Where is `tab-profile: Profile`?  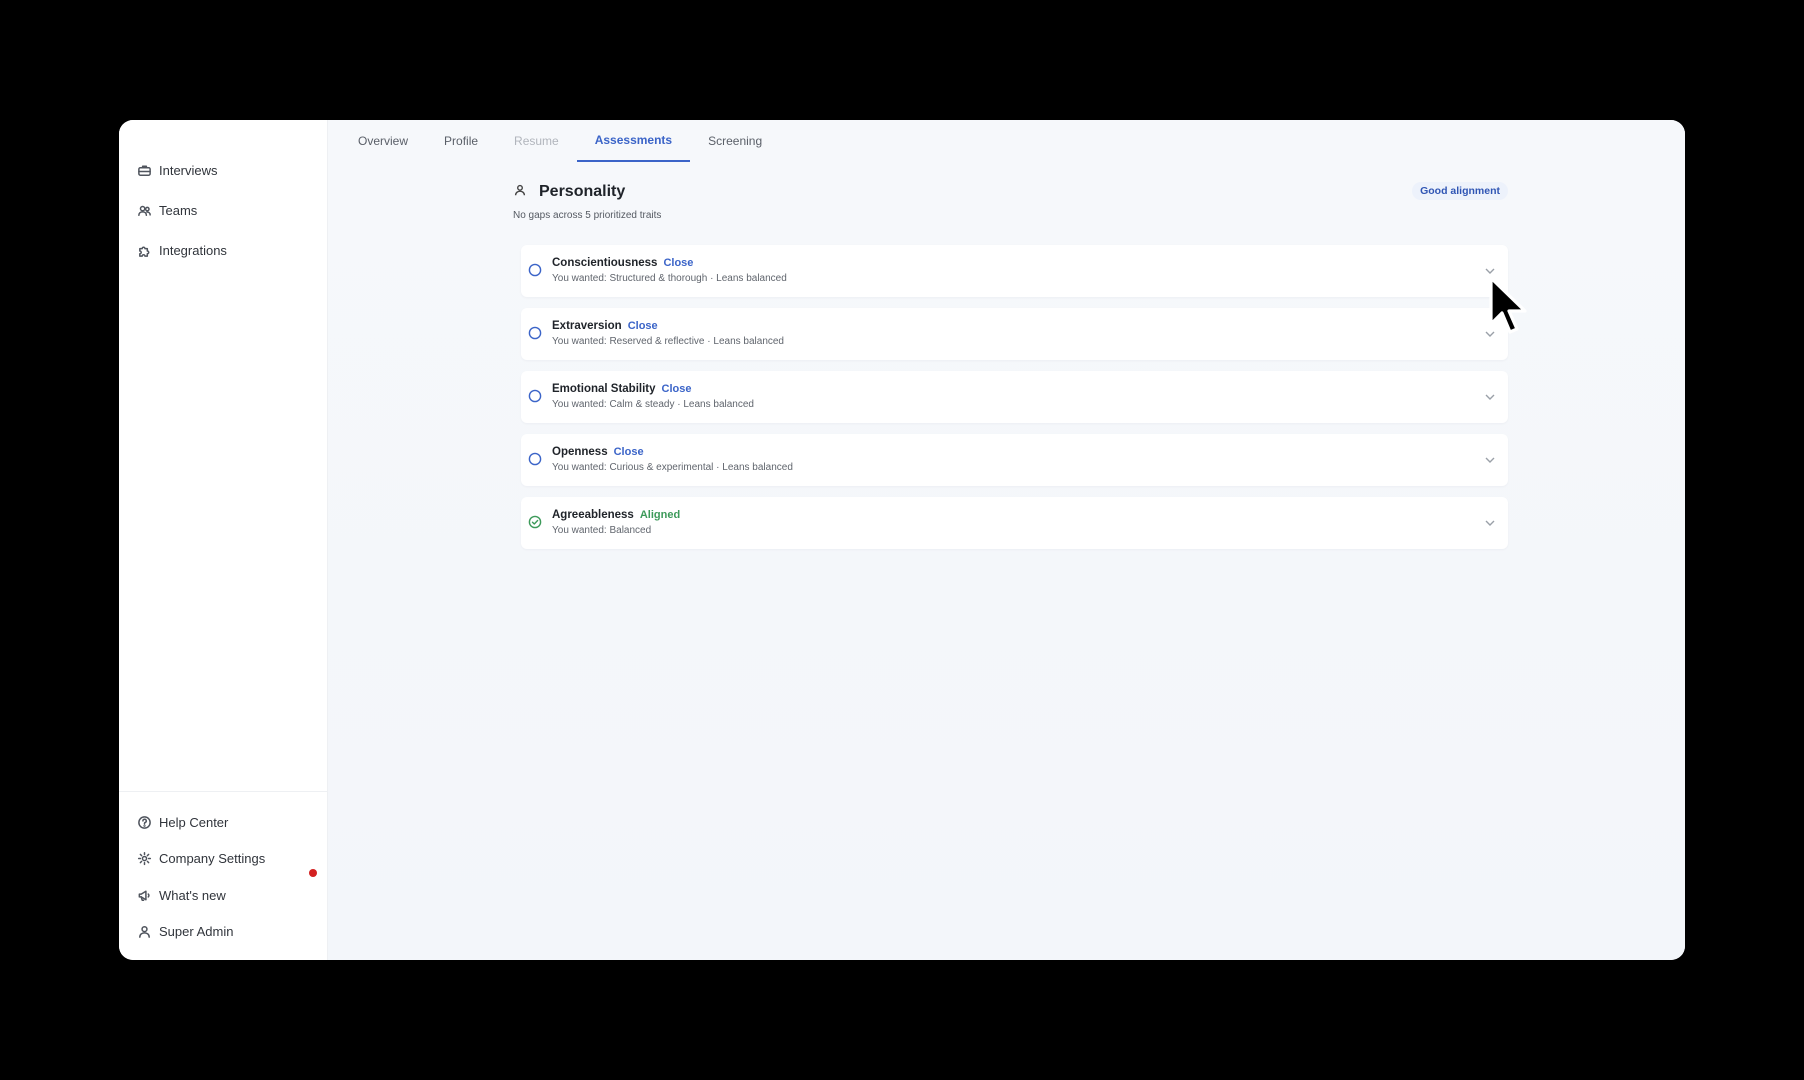 tab-profile: Profile is located at coordinates (461, 141).